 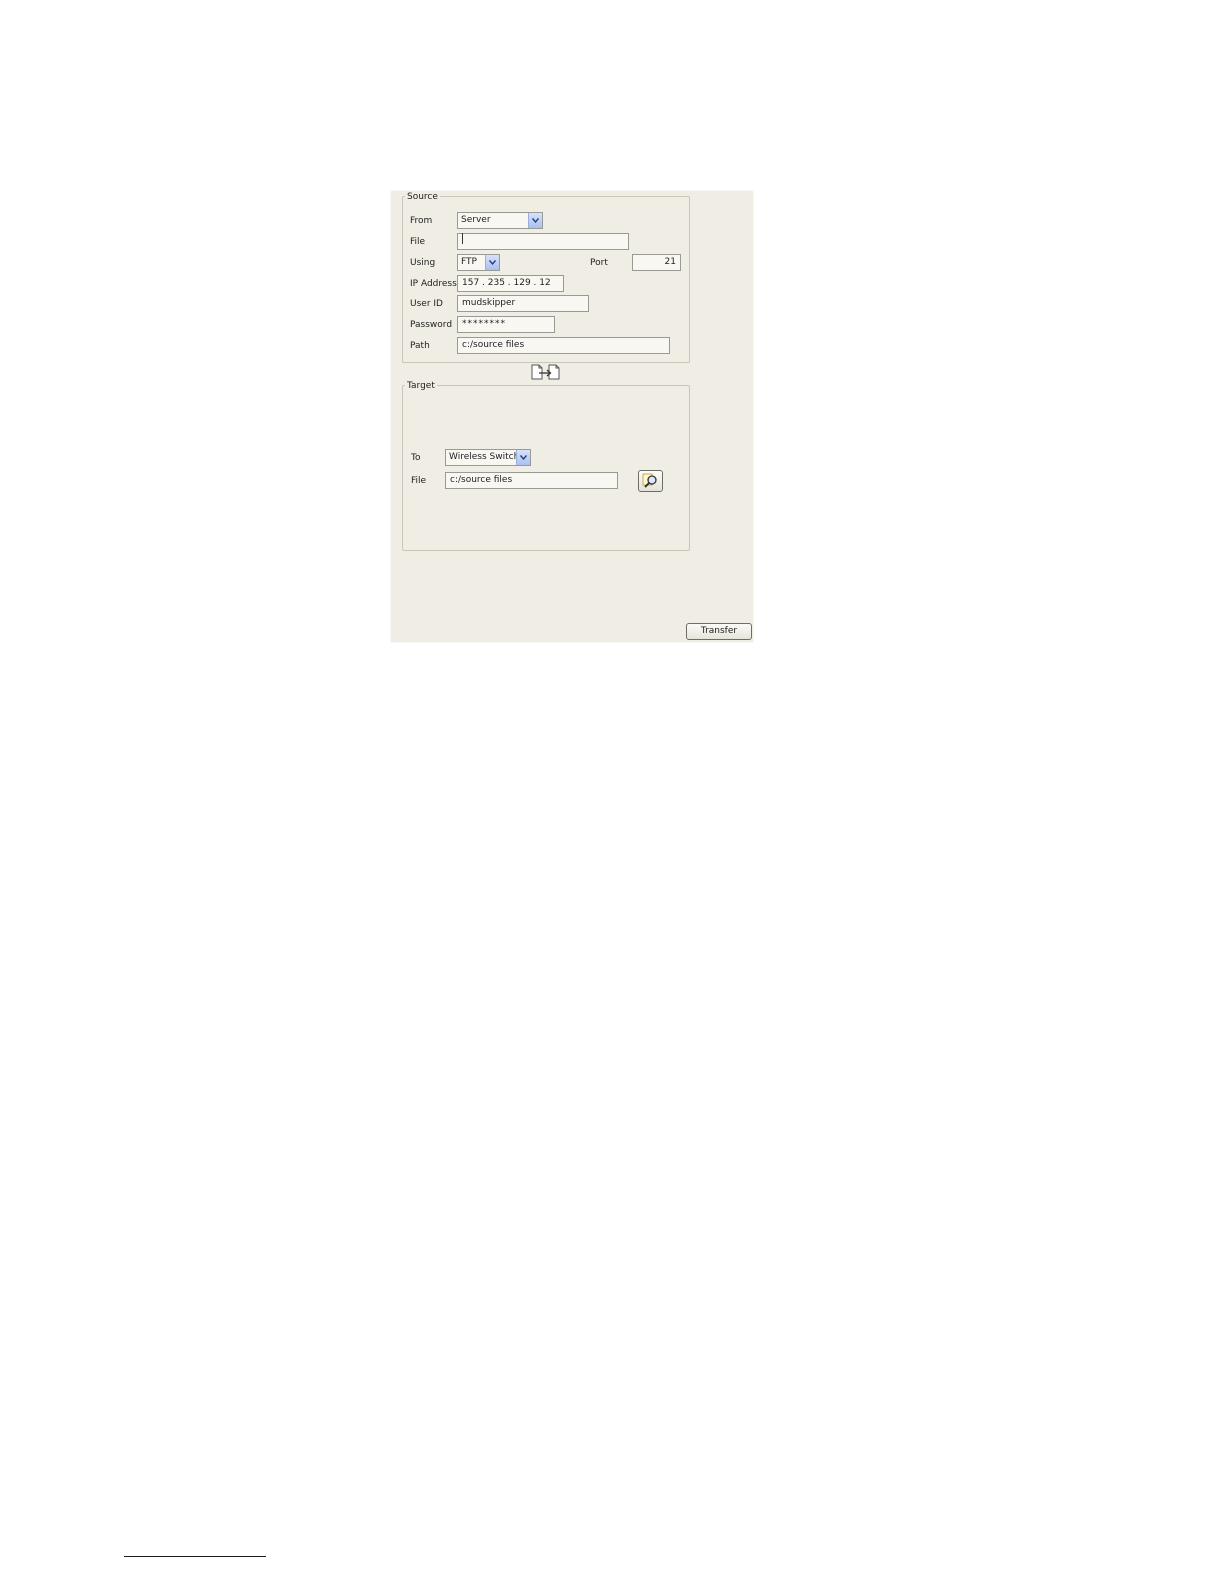 What do you see at coordinates (531, 480) in the screenshot?
I see `target-file-input: c:/source files` at bounding box center [531, 480].